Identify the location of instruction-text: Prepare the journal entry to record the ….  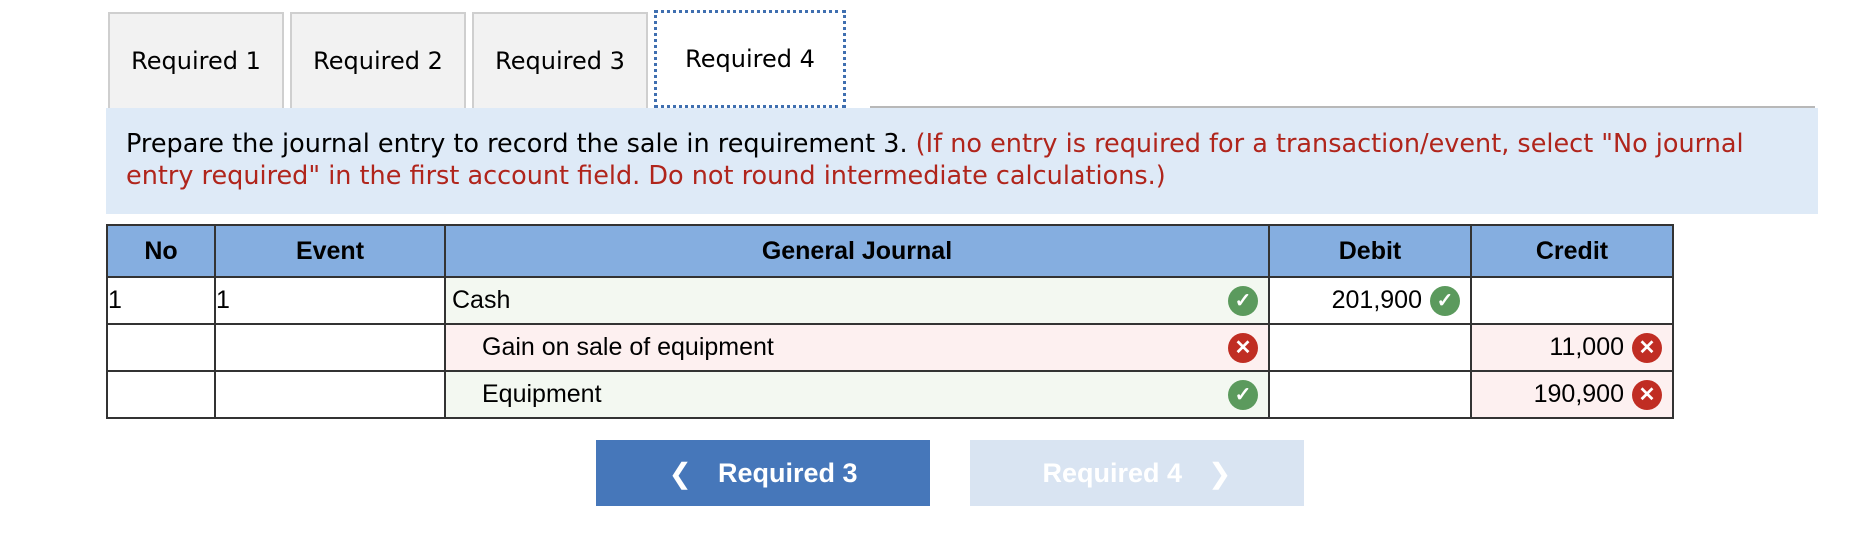
(517, 144).